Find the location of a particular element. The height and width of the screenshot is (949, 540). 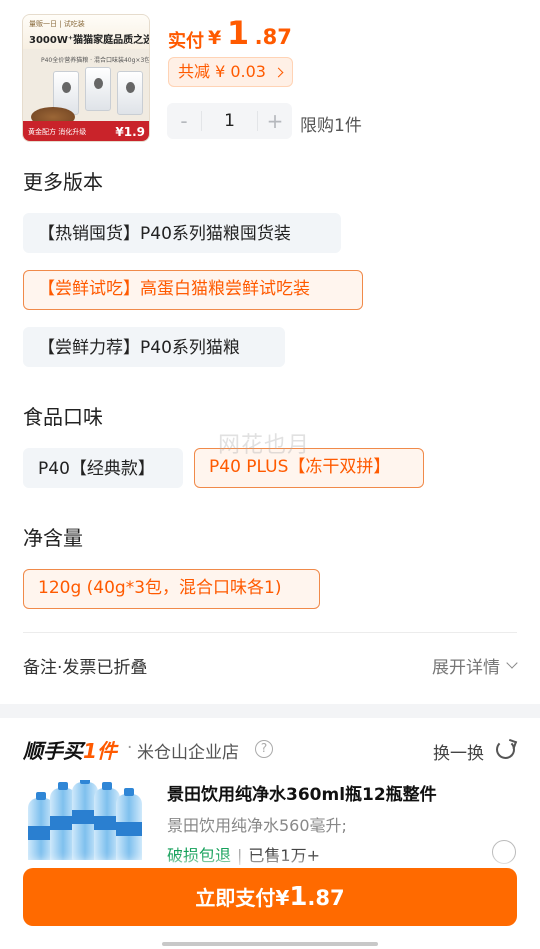

add-on-product-desc: 景田饮用纯净水560毫升; is located at coordinates (257, 825).